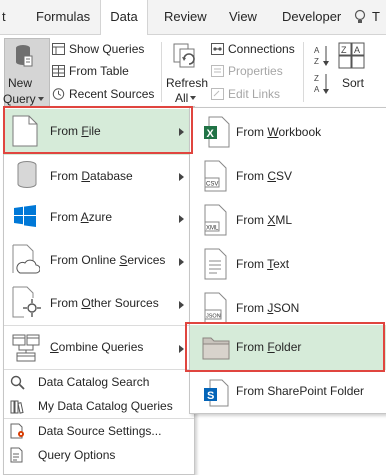 The image size is (386, 475). What do you see at coordinates (124, 17) in the screenshot?
I see `tab-data: Data` at bounding box center [124, 17].